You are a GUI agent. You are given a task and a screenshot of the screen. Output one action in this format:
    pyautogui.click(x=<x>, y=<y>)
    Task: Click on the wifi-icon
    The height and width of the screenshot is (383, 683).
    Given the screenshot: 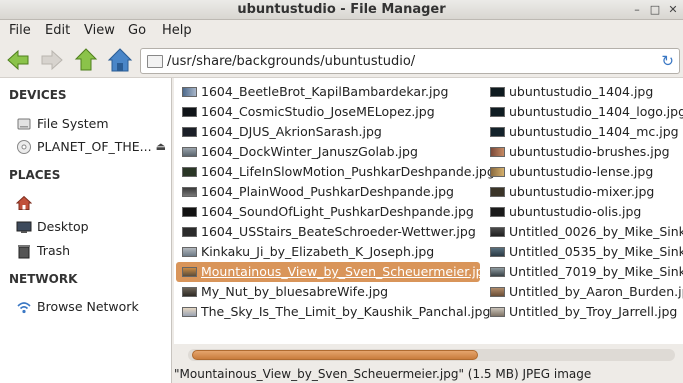 What is the action you would take?
    pyautogui.click(x=24, y=308)
    